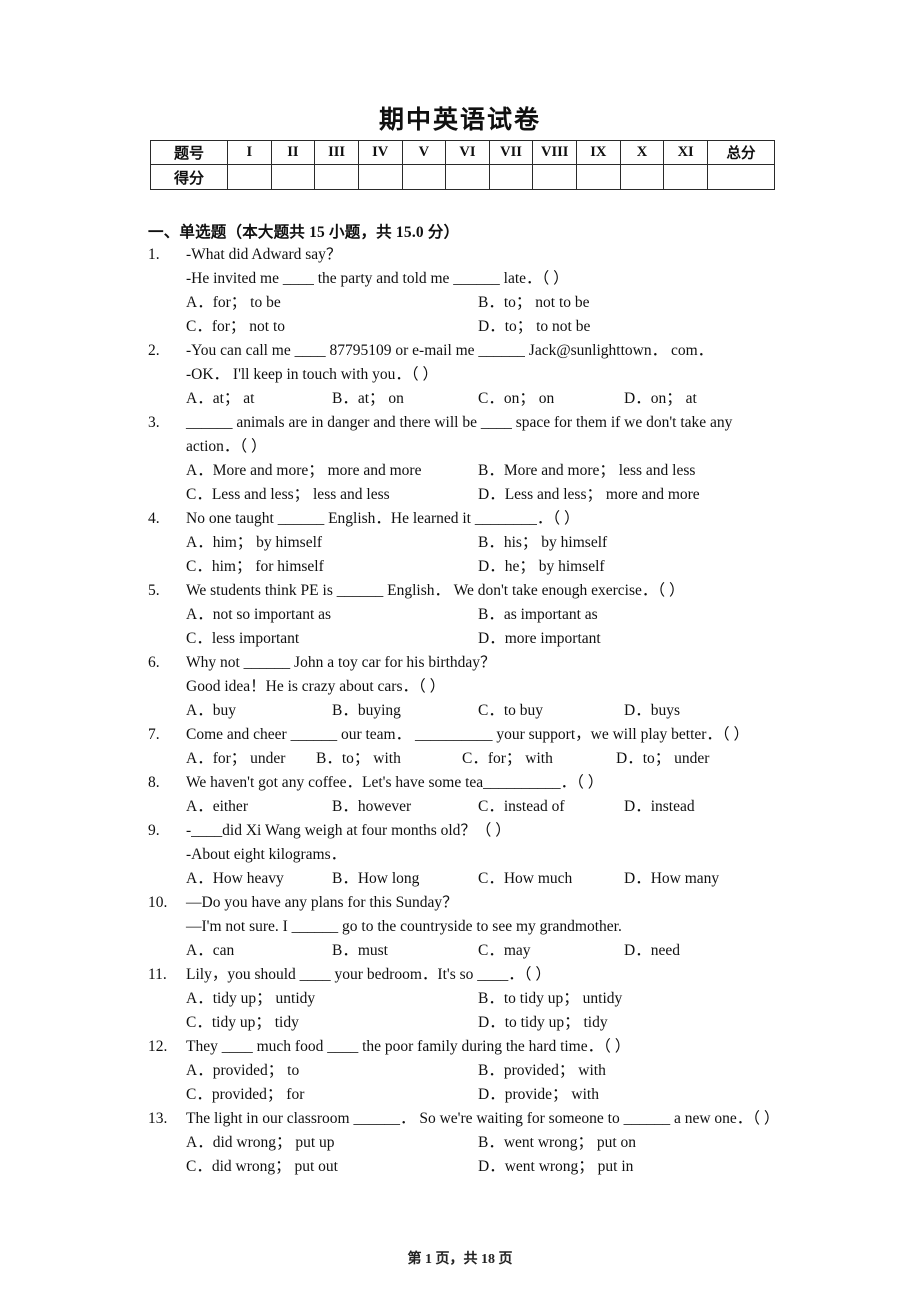 The height and width of the screenshot is (1303, 920). Describe the element at coordinates (589, 495) in the screenshot. I see `answer-option: D．Less and less； more and more` at that location.